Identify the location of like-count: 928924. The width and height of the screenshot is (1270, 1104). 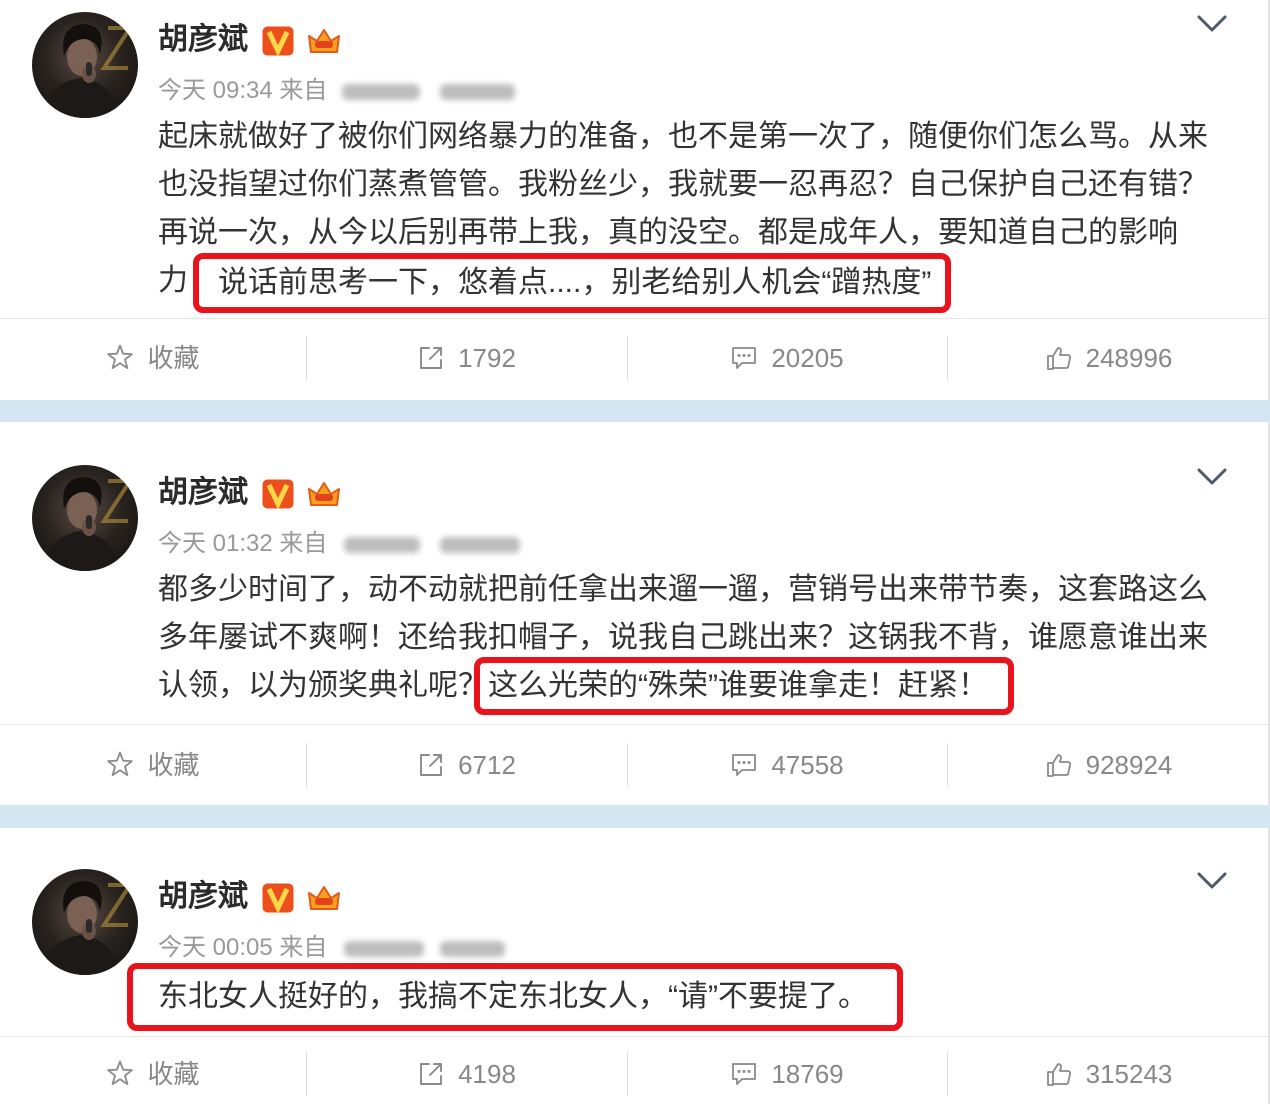
(1129, 765).